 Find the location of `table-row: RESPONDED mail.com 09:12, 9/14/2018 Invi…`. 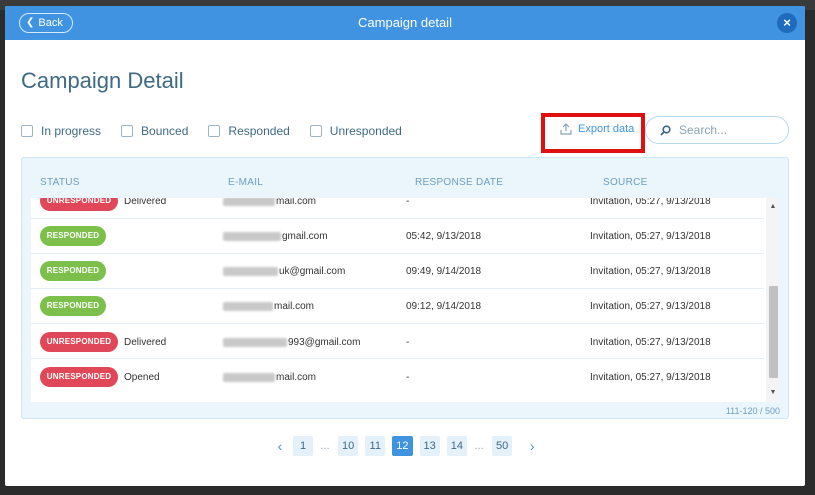

table-row: RESPONDED mail.com 09:12, 9/14/2018 Invi… is located at coordinates (397, 306).